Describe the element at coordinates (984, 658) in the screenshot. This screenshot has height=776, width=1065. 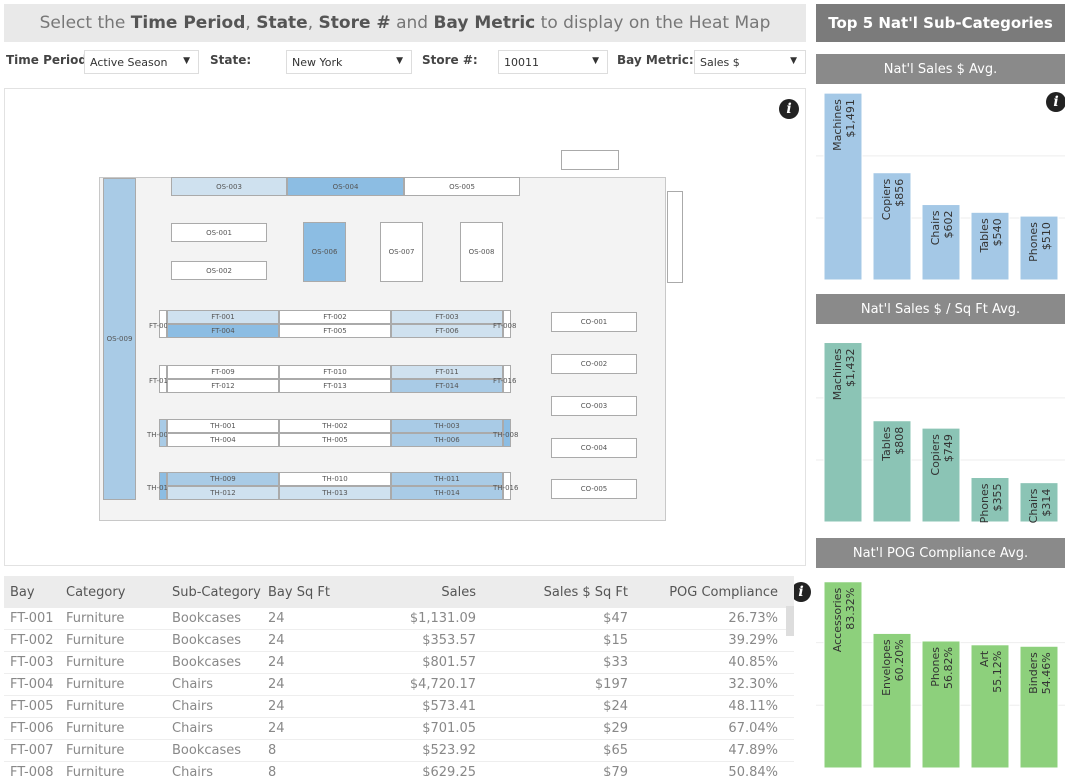
I see `bar-category-label: Art` at that location.